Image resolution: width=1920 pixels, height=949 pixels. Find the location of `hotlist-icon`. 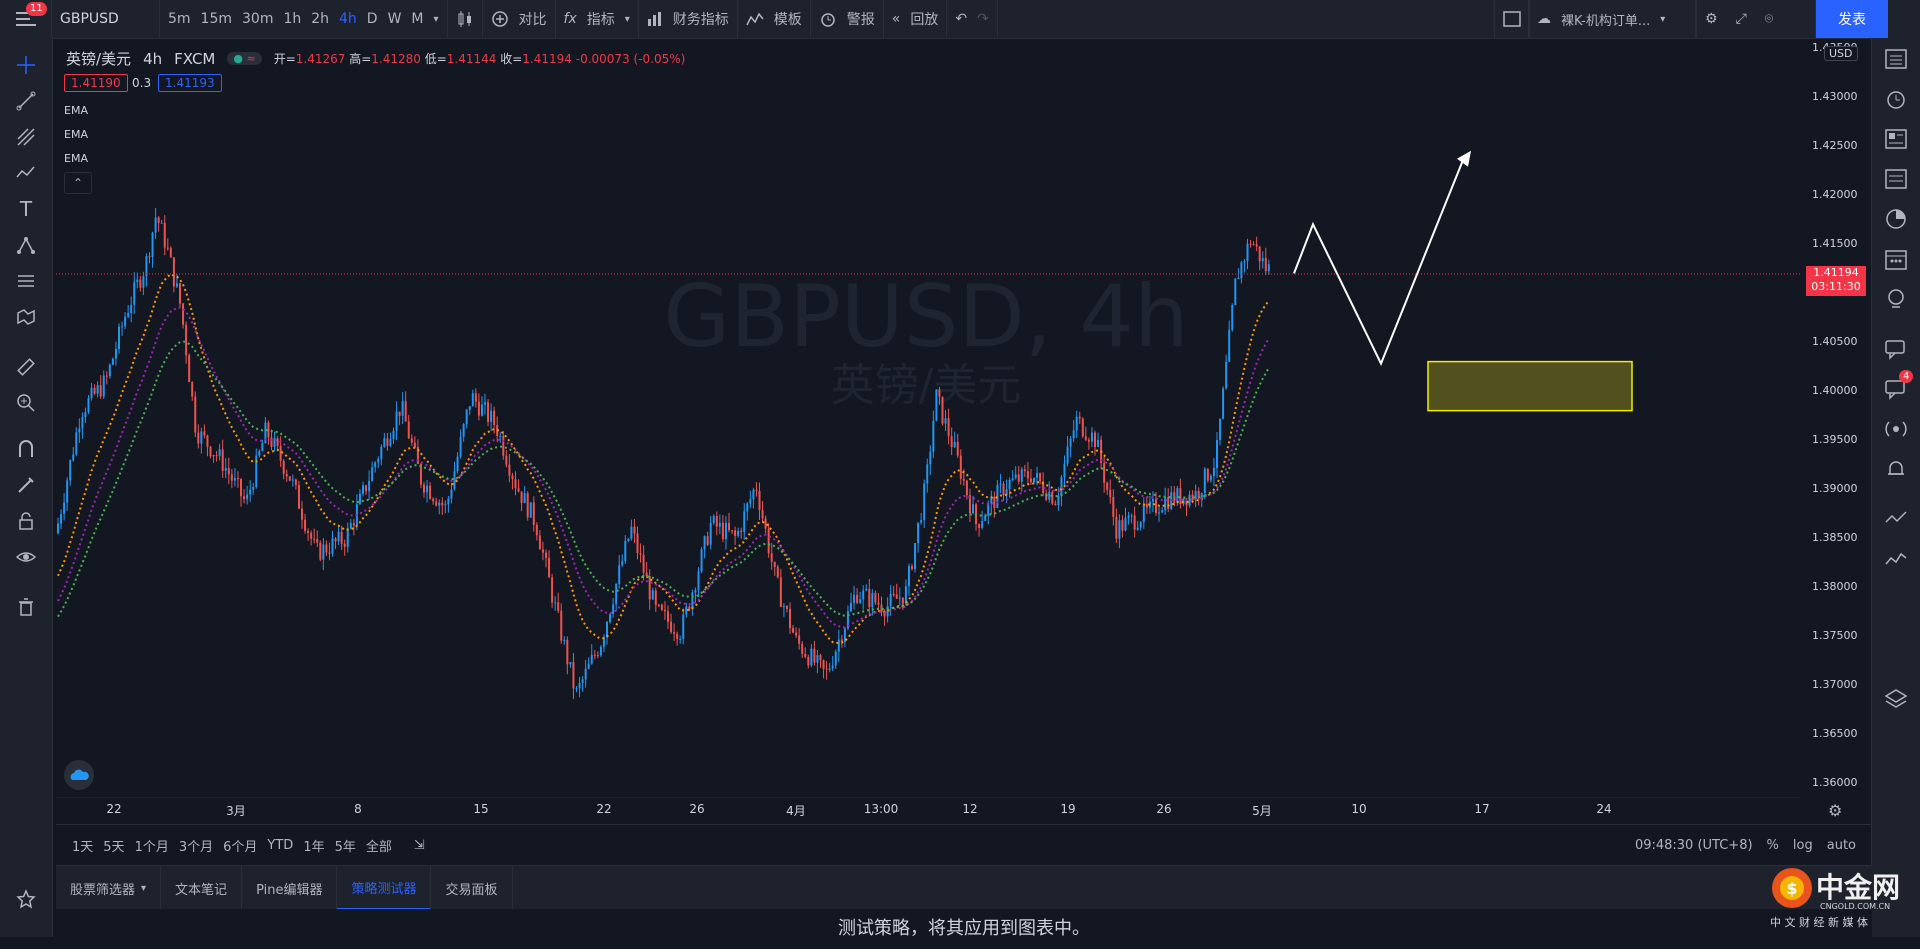

hotlist-icon is located at coordinates (1896, 219).